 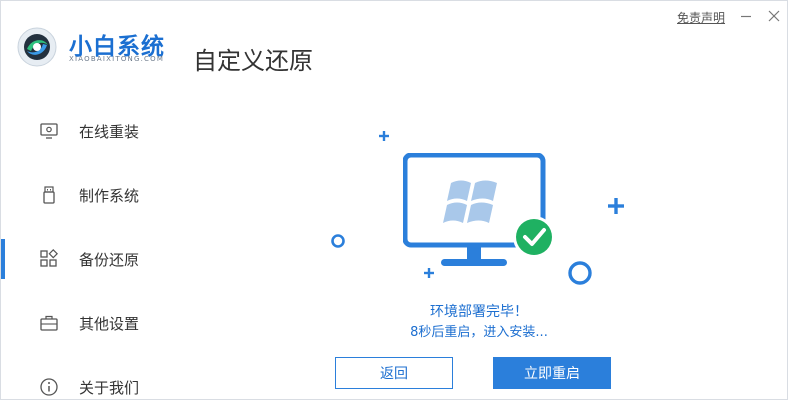 I want to click on minimize-icon, so click(x=746, y=16).